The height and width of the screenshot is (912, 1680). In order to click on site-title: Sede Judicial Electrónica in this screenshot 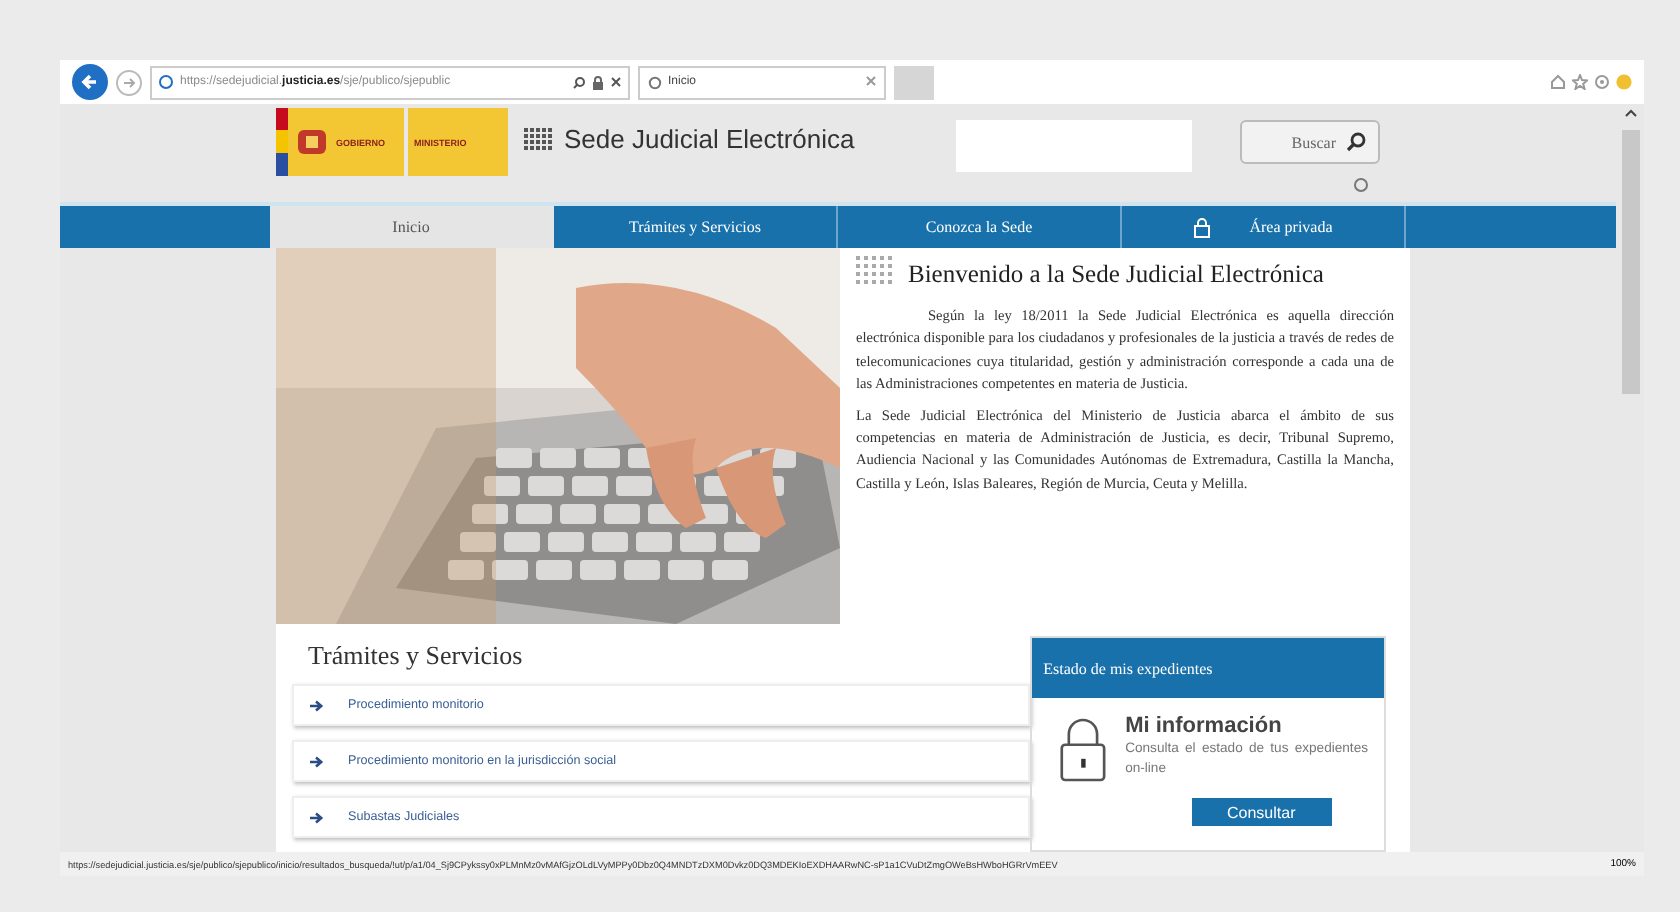, I will do `click(689, 139)`.